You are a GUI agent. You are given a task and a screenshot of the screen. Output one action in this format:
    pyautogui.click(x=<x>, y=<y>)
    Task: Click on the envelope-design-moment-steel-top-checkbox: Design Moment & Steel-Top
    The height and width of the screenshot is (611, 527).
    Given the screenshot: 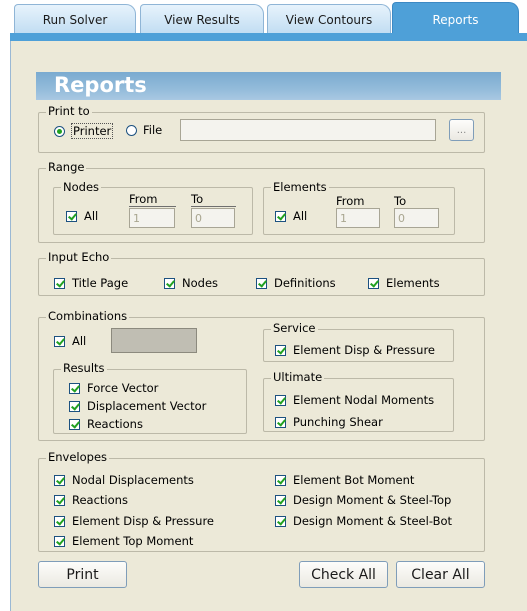 What is the action you would take?
    pyautogui.click(x=363, y=500)
    